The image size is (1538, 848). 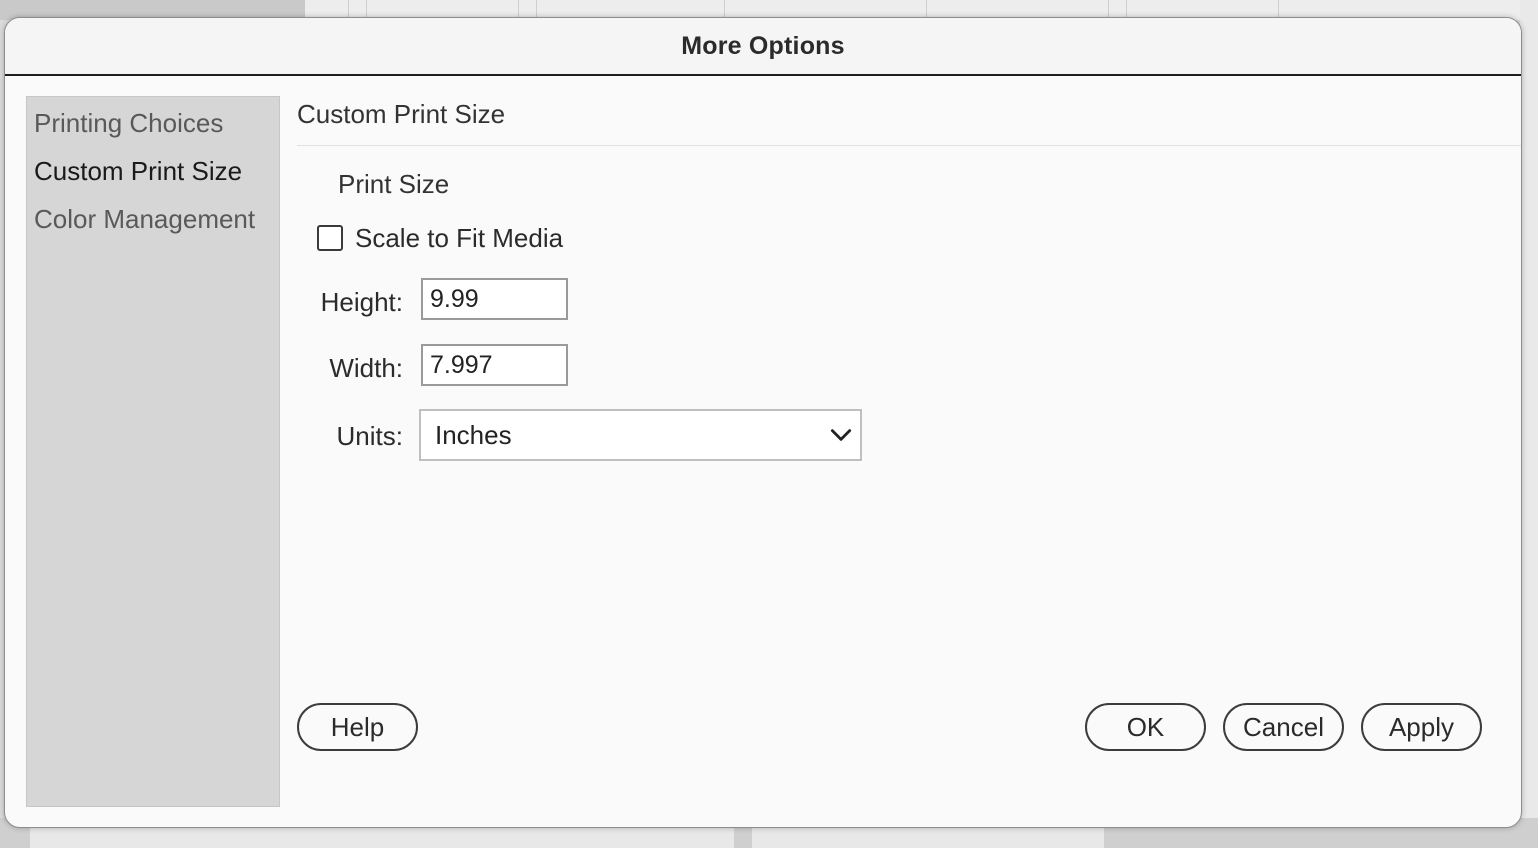 What do you see at coordinates (357, 727) in the screenshot?
I see `help-button: Help` at bounding box center [357, 727].